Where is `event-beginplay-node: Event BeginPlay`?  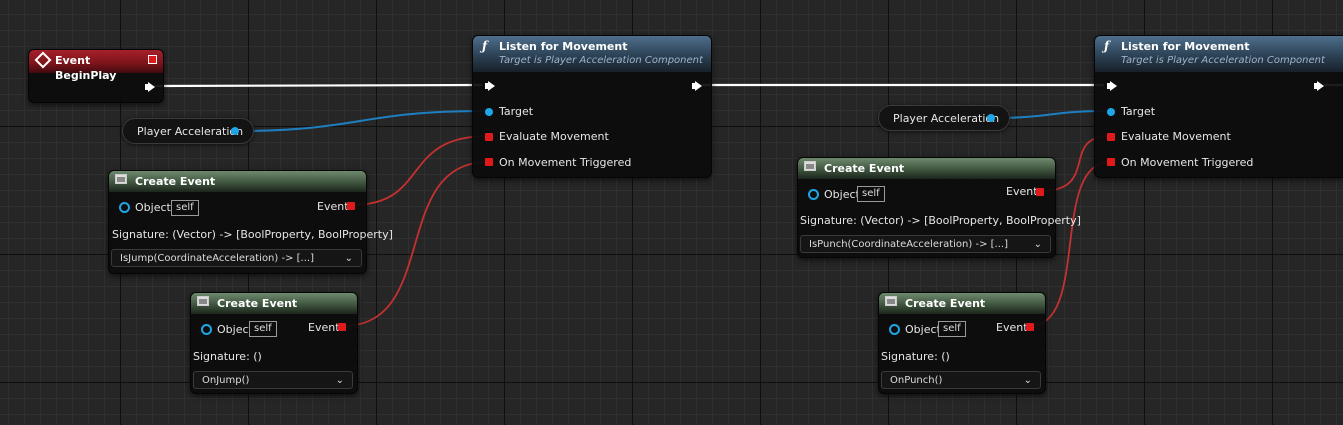 event-beginplay-node: Event BeginPlay is located at coordinates (96, 76).